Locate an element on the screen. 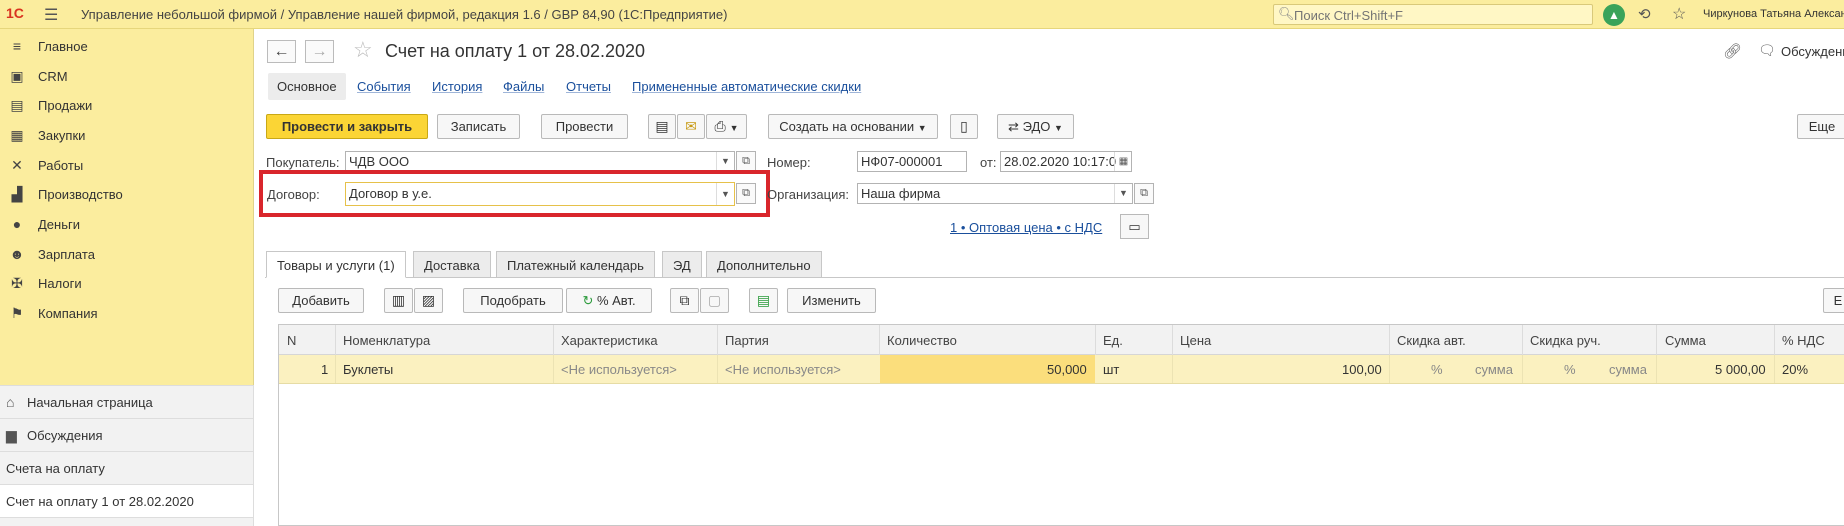 This screenshot has height=526, width=1844. col-n: N is located at coordinates (291, 340).